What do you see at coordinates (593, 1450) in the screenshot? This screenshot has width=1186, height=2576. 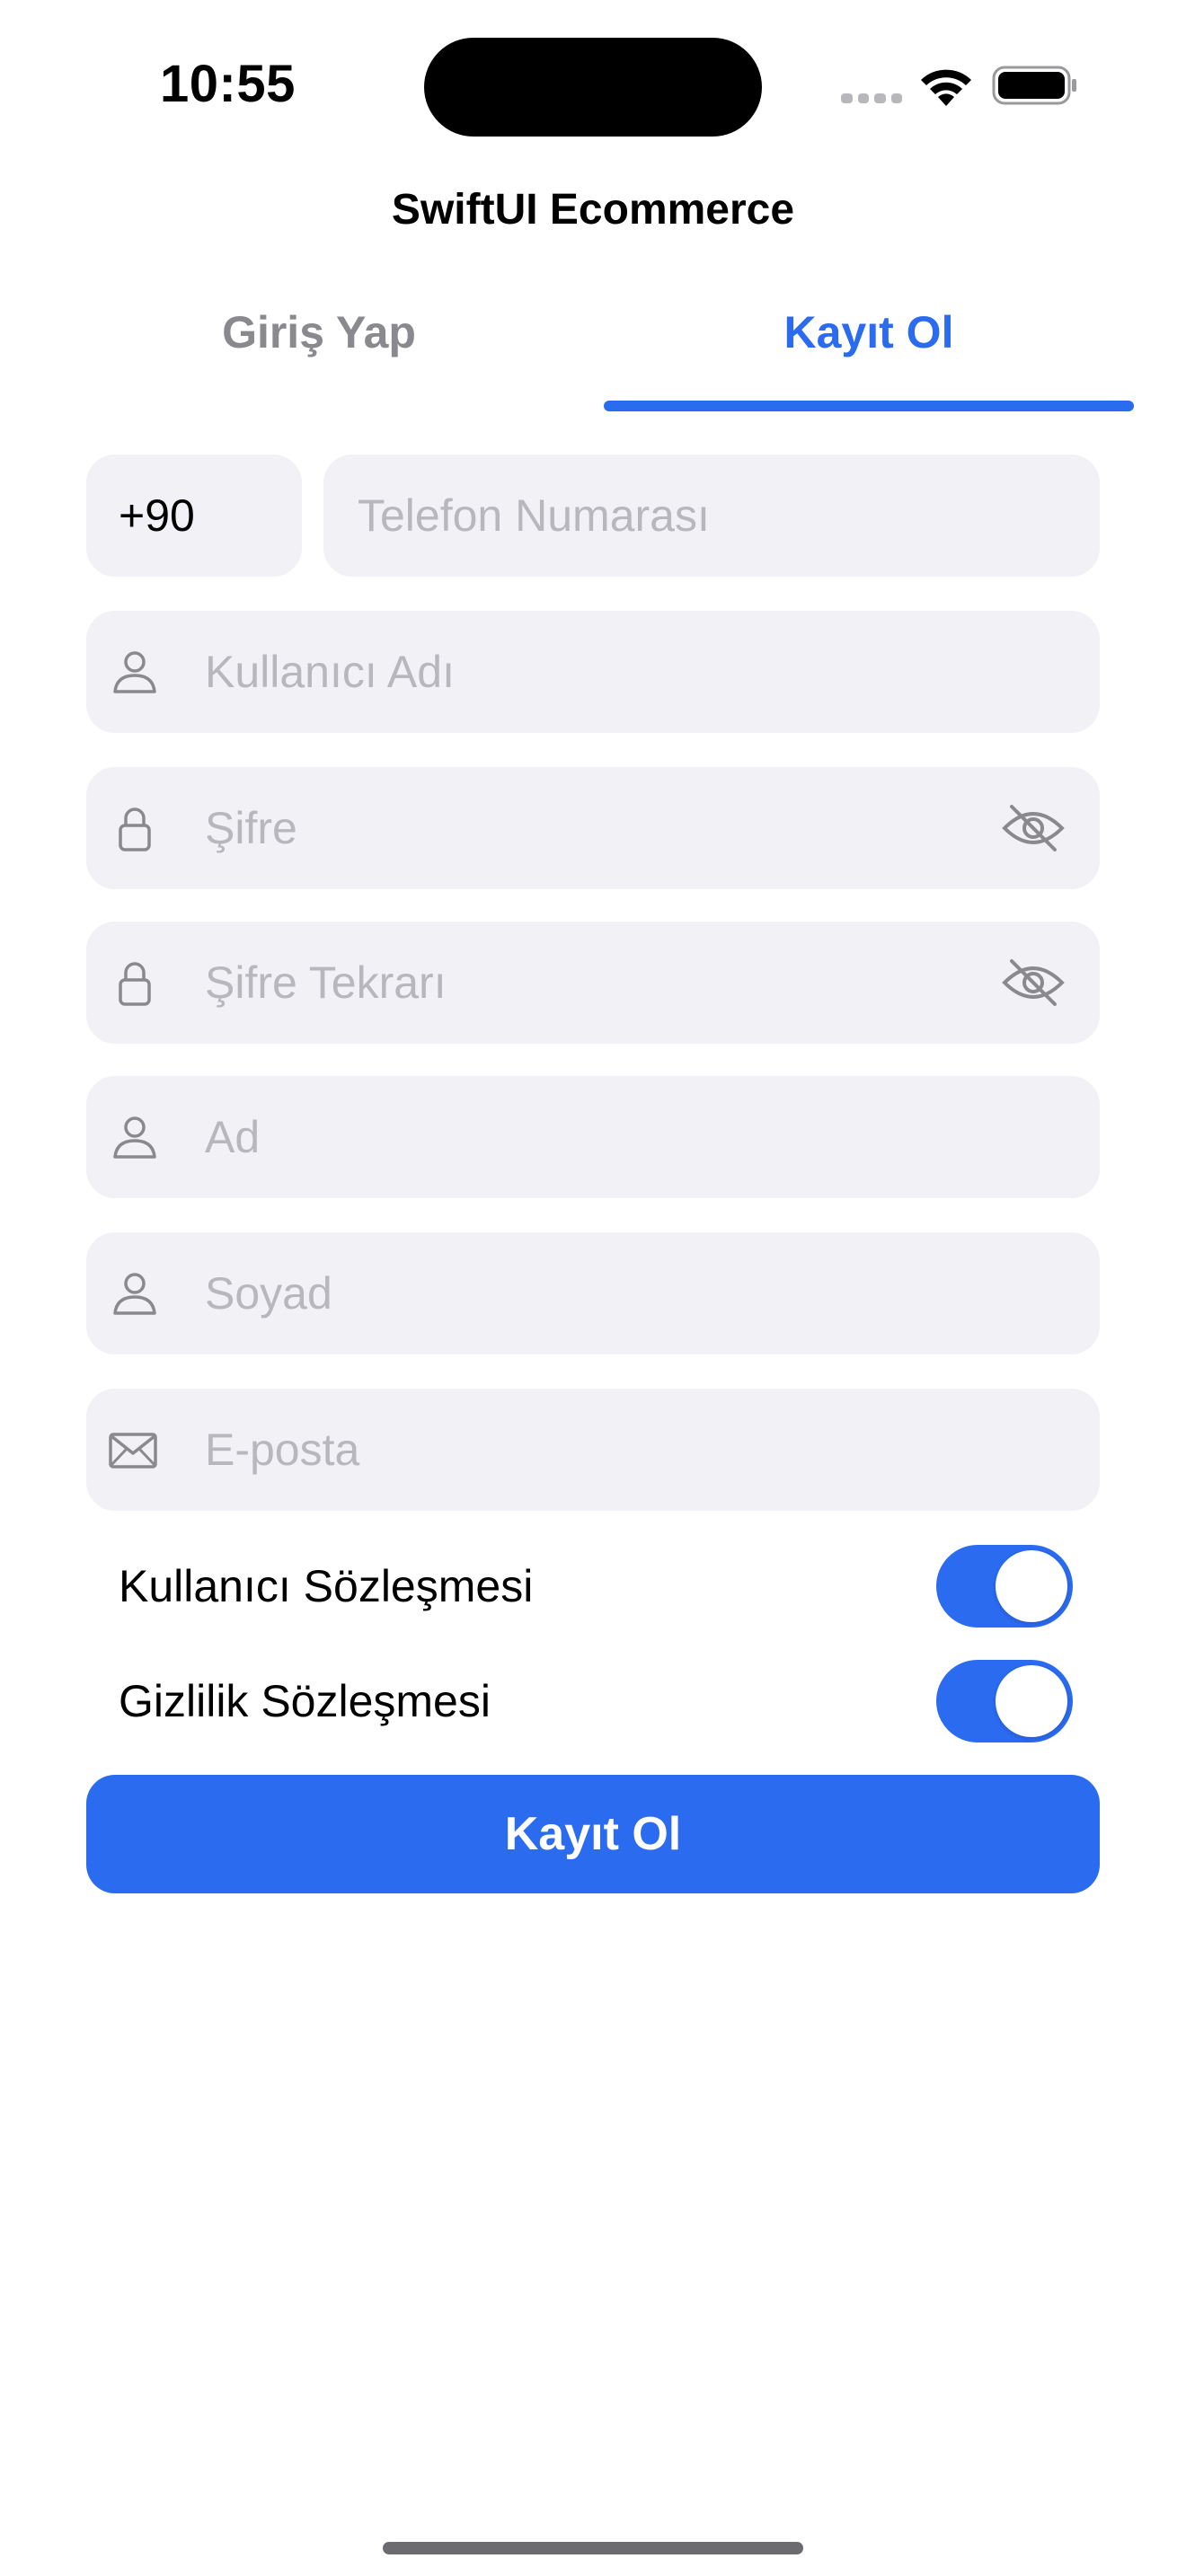 I see `email-input: E-posta` at bounding box center [593, 1450].